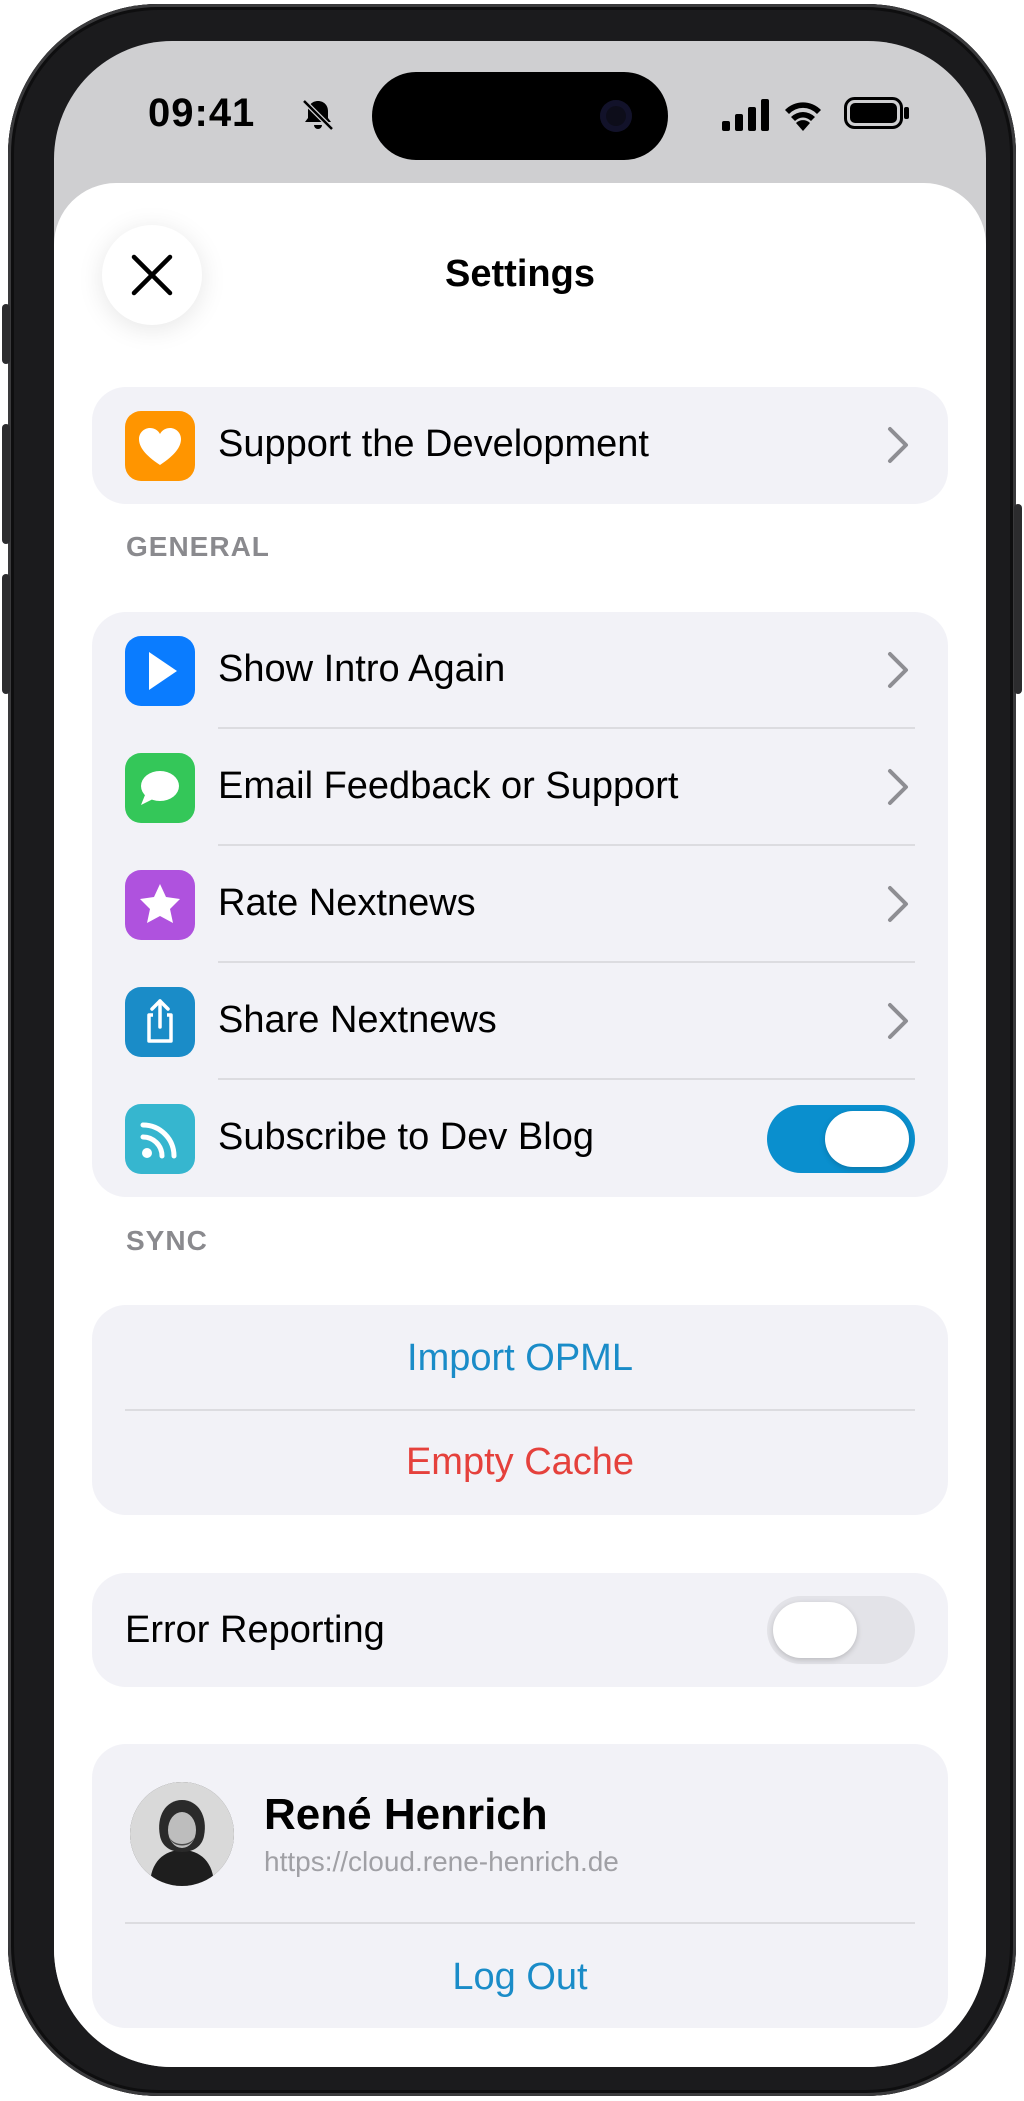 The image size is (1024, 2101). What do you see at coordinates (520, 1021) in the screenshot?
I see `share-nextnews-row: Share Nextnews` at bounding box center [520, 1021].